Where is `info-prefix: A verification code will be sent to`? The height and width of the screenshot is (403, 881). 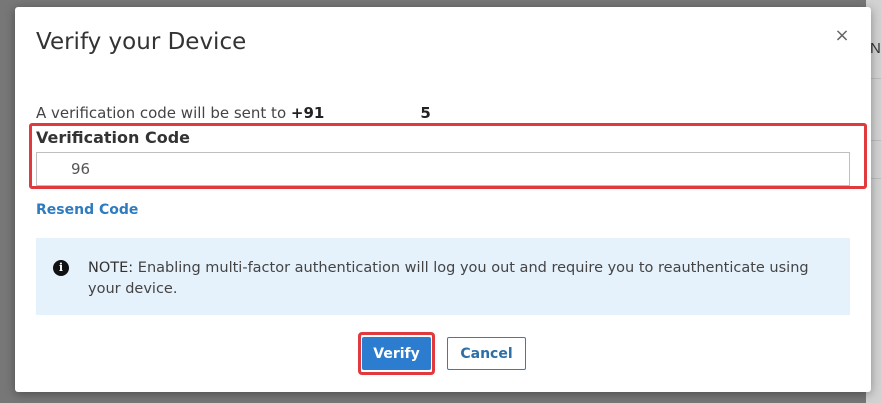 info-prefix: A verification code will be sent to is located at coordinates (161, 113).